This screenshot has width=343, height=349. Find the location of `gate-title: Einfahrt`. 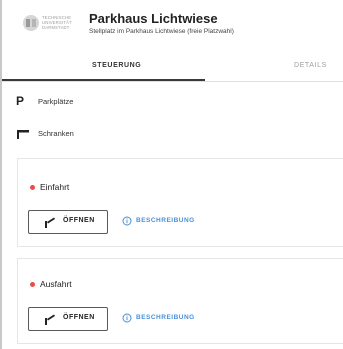

gate-title: Einfahrt is located at coordinates (55, 187).